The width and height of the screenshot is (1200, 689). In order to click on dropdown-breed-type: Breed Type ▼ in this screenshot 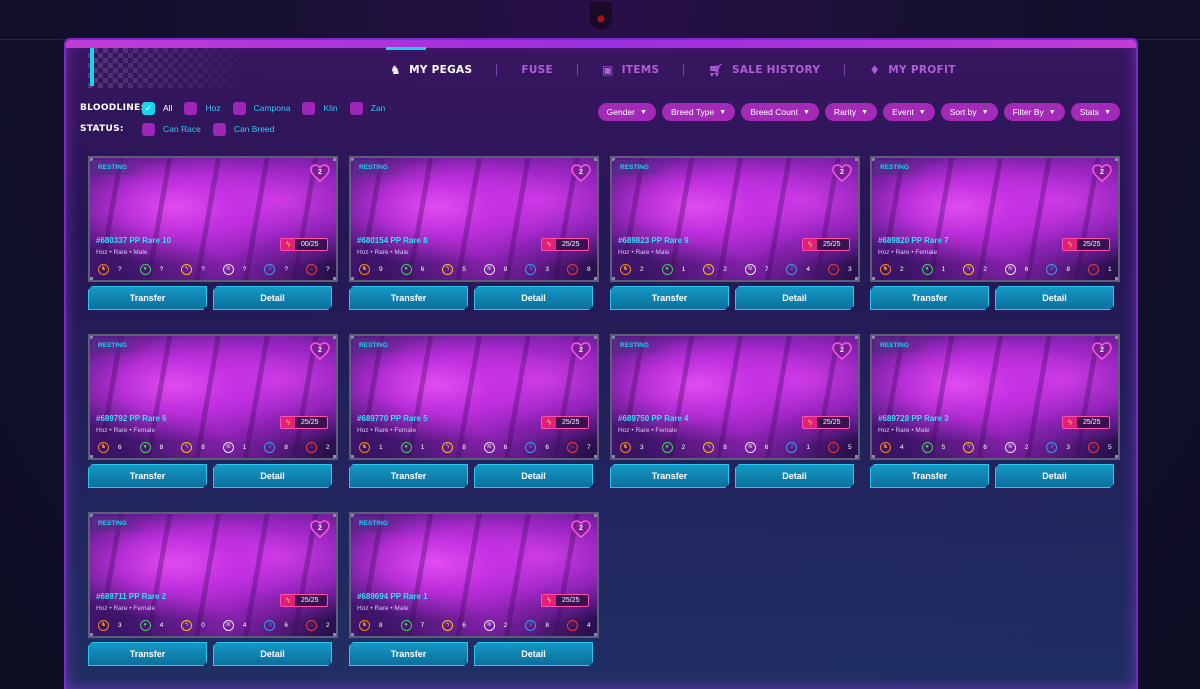, I will do `click(698, 112)`.